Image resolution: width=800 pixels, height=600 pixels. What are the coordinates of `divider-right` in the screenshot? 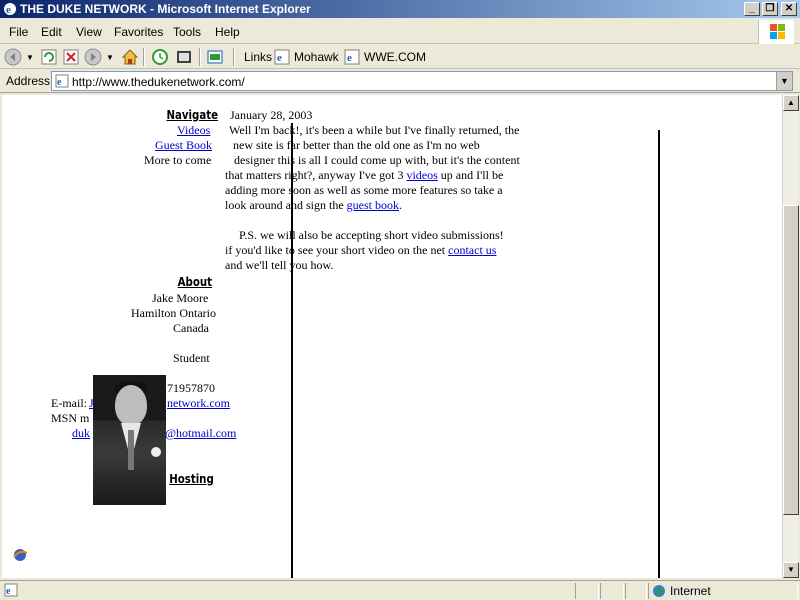 It's located at (659, 354).